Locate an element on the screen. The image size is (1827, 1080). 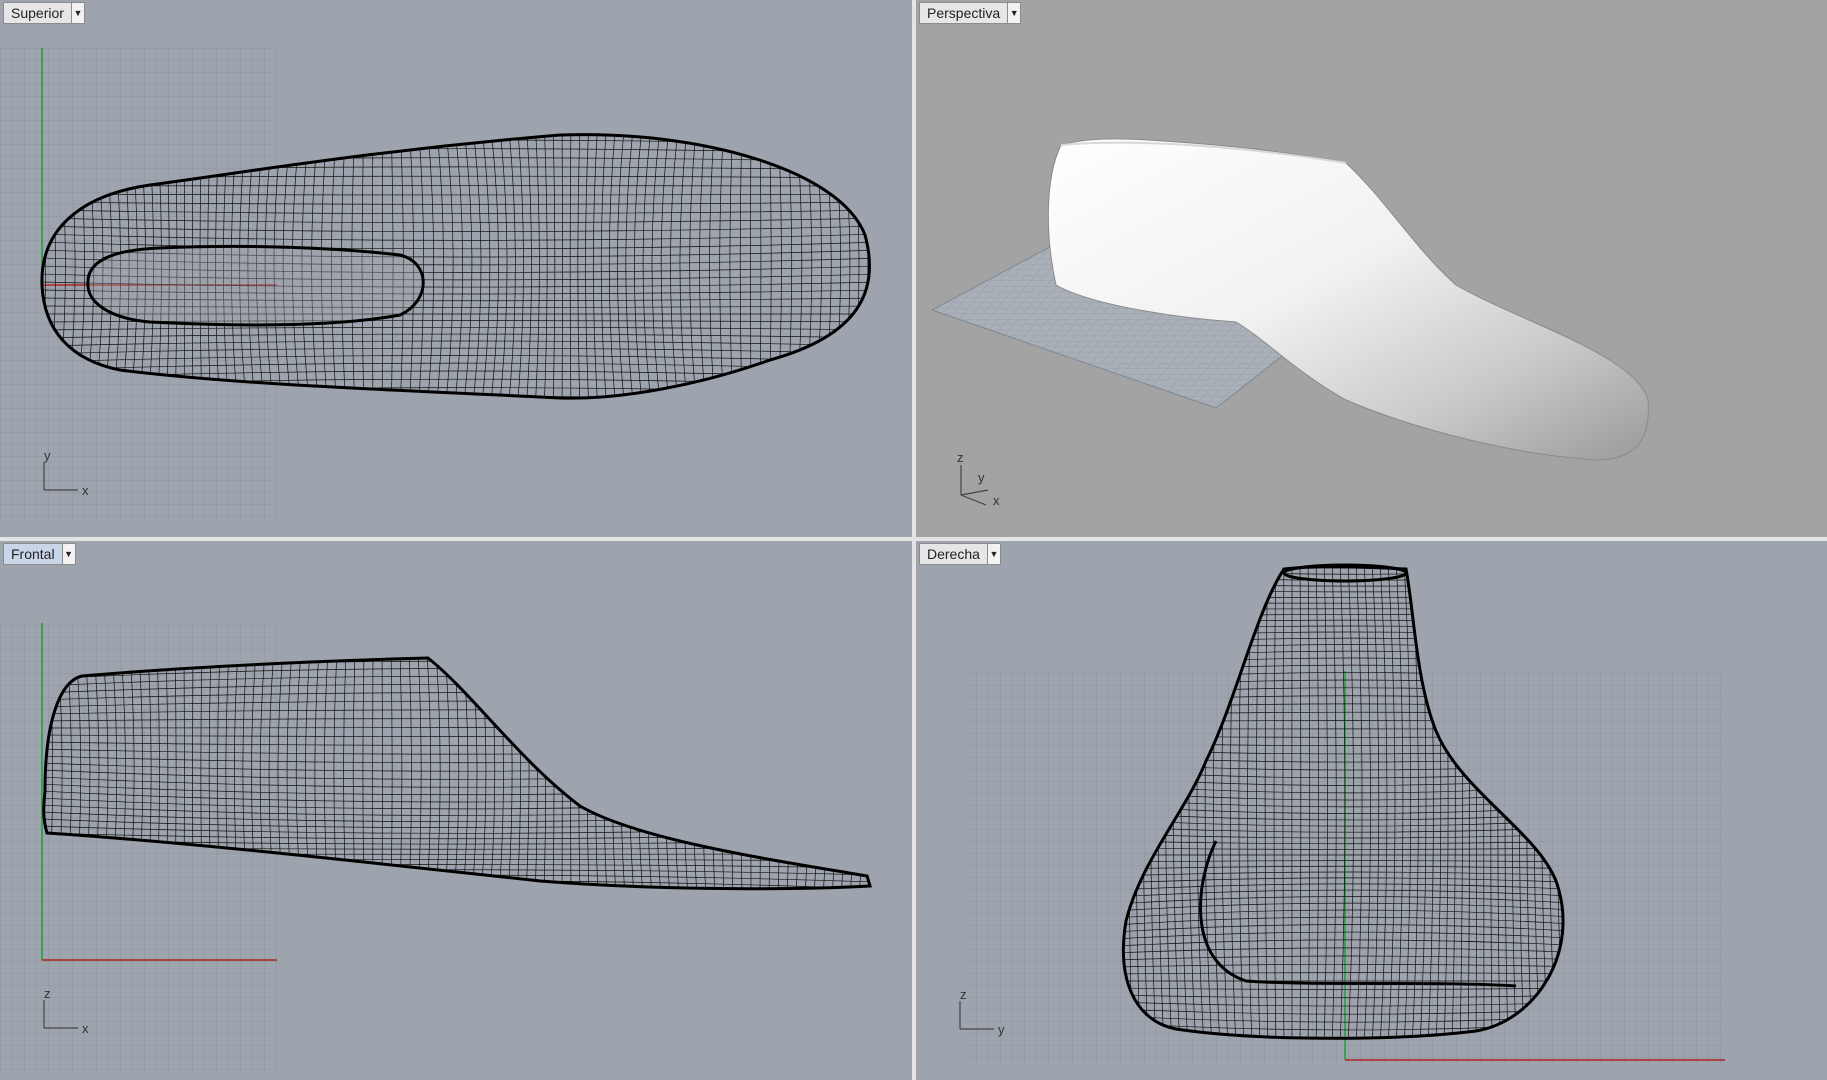
shaded-shoe-model is located at coordinates (1348, 299).